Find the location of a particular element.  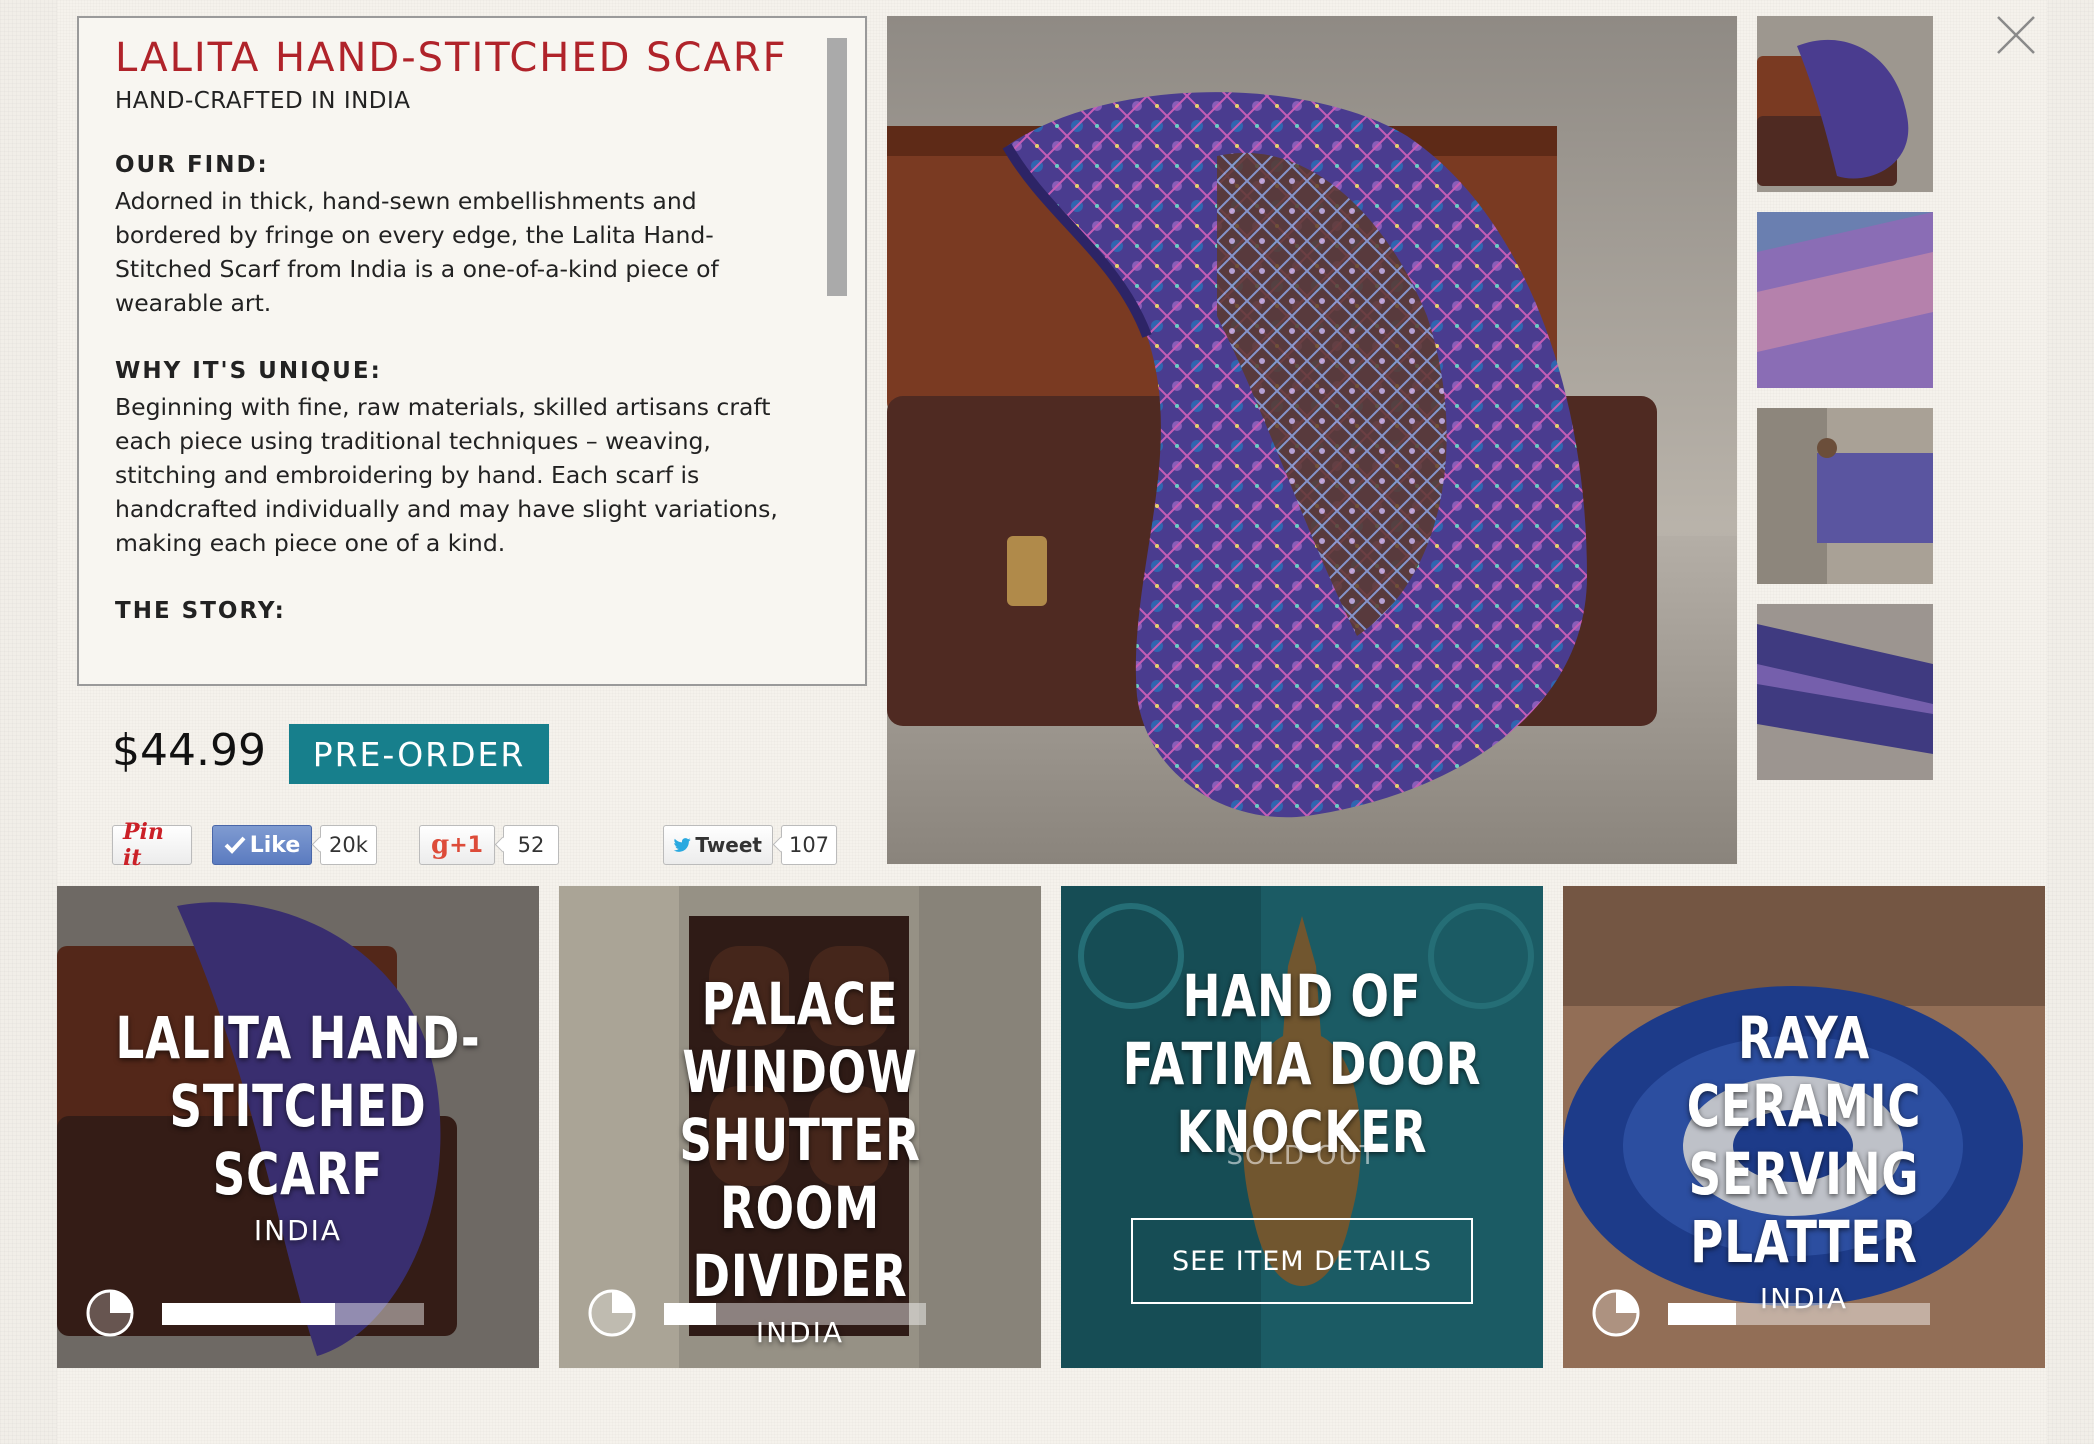

tile-1-title: LALITA HAND-STITCHED SCARF is located at coordinates (298, 1106).